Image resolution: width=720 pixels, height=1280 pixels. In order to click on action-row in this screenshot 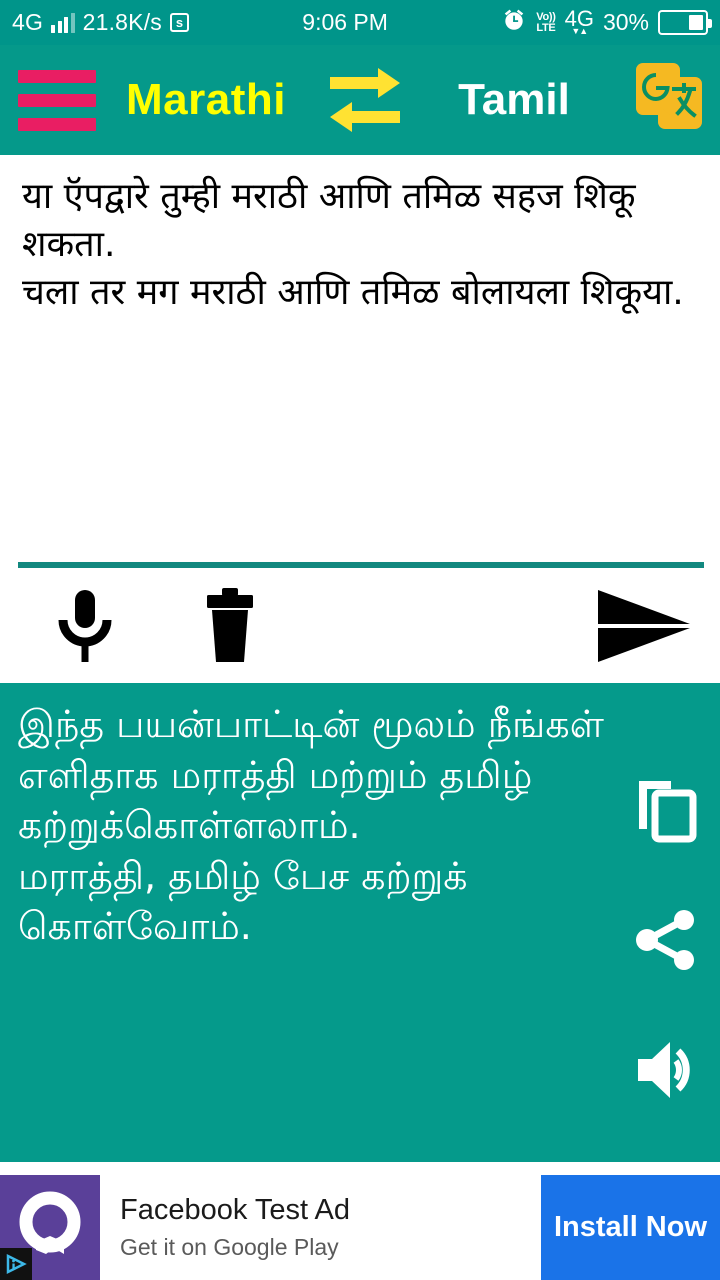, I will do `click(360, 625)`.